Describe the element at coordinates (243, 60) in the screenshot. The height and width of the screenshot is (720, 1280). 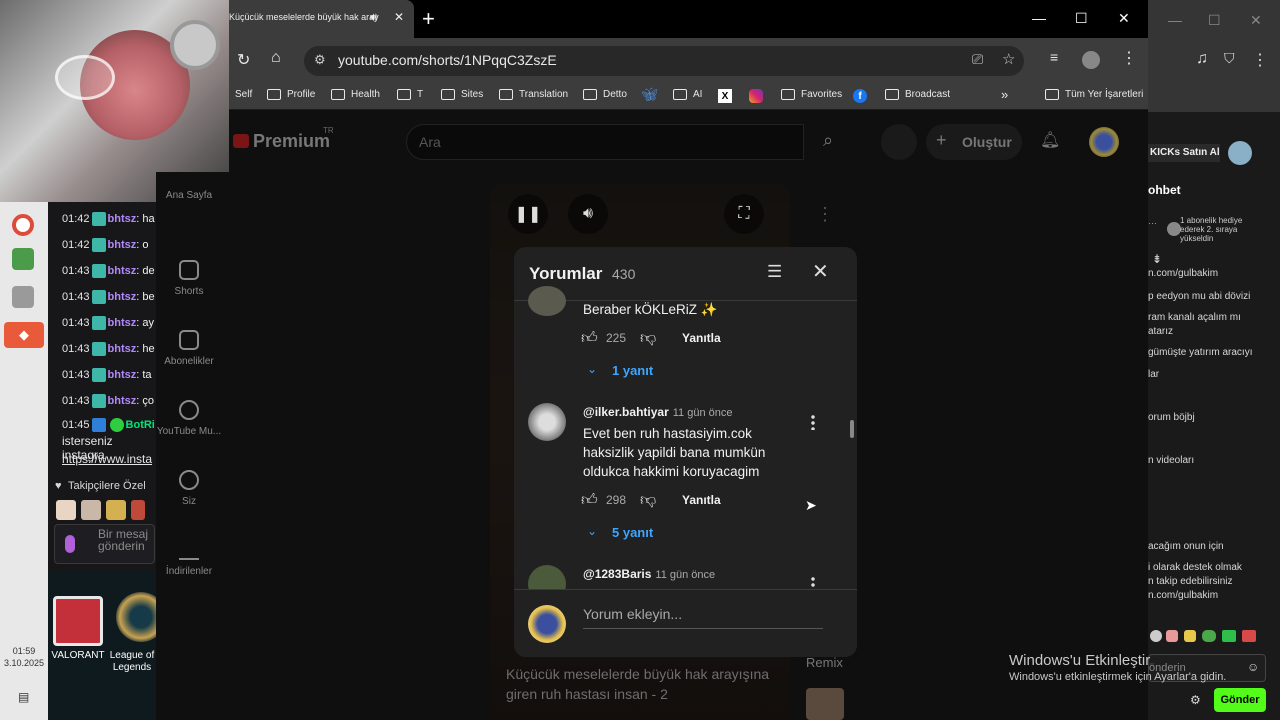
I see `reload-icon: ↻` at that location.